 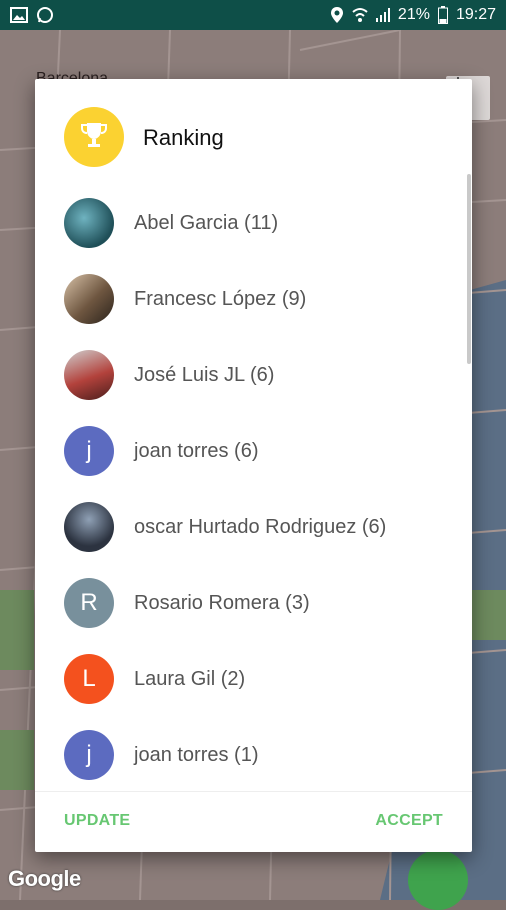 What do you see at coordinates (206, 222) in the screenshot?
I see `ranking-row-label: Abel Garcia (11)` at bounding box center [206, 222].